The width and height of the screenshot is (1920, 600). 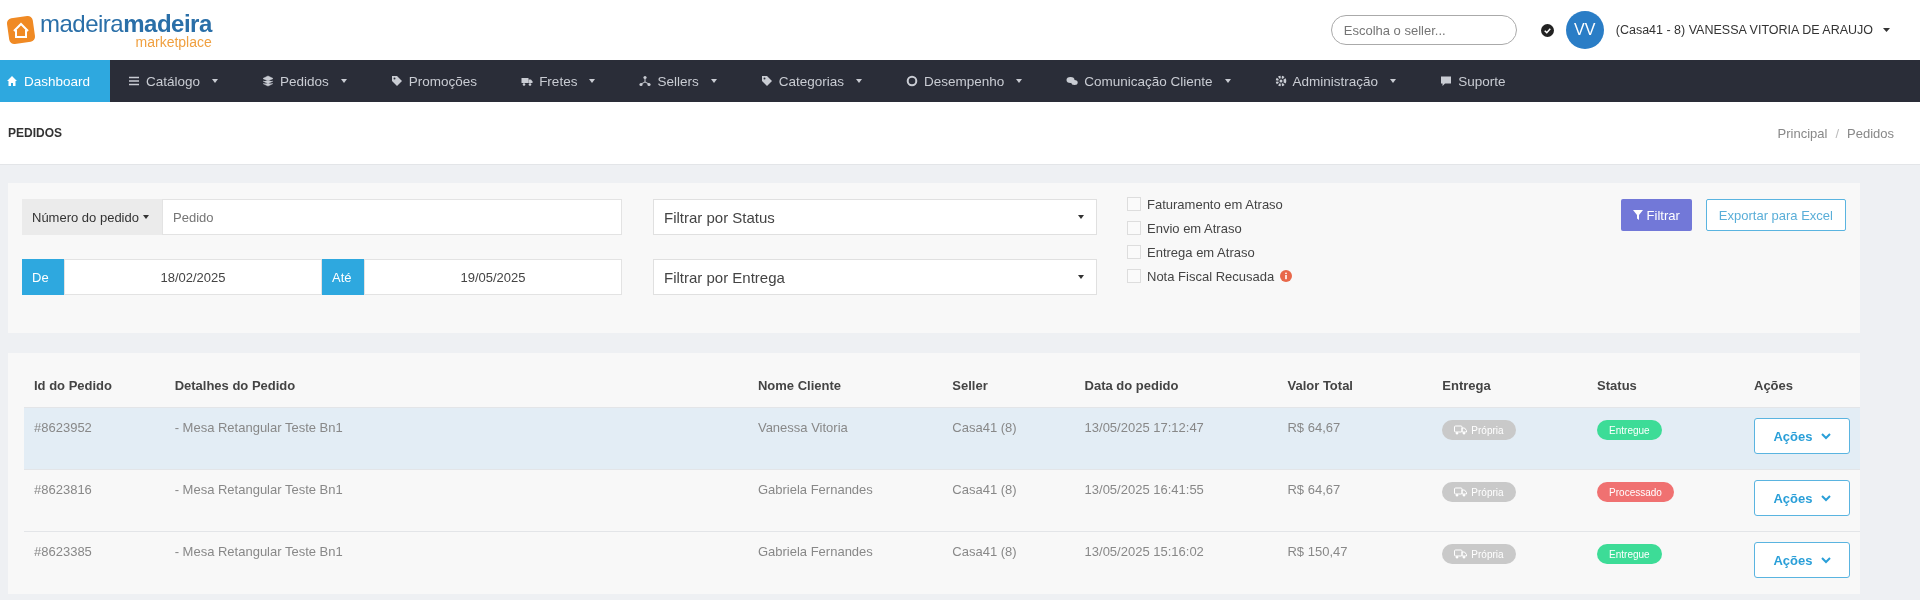 I want to click on order-number-field: Pedido, so click(x=392, y=217).